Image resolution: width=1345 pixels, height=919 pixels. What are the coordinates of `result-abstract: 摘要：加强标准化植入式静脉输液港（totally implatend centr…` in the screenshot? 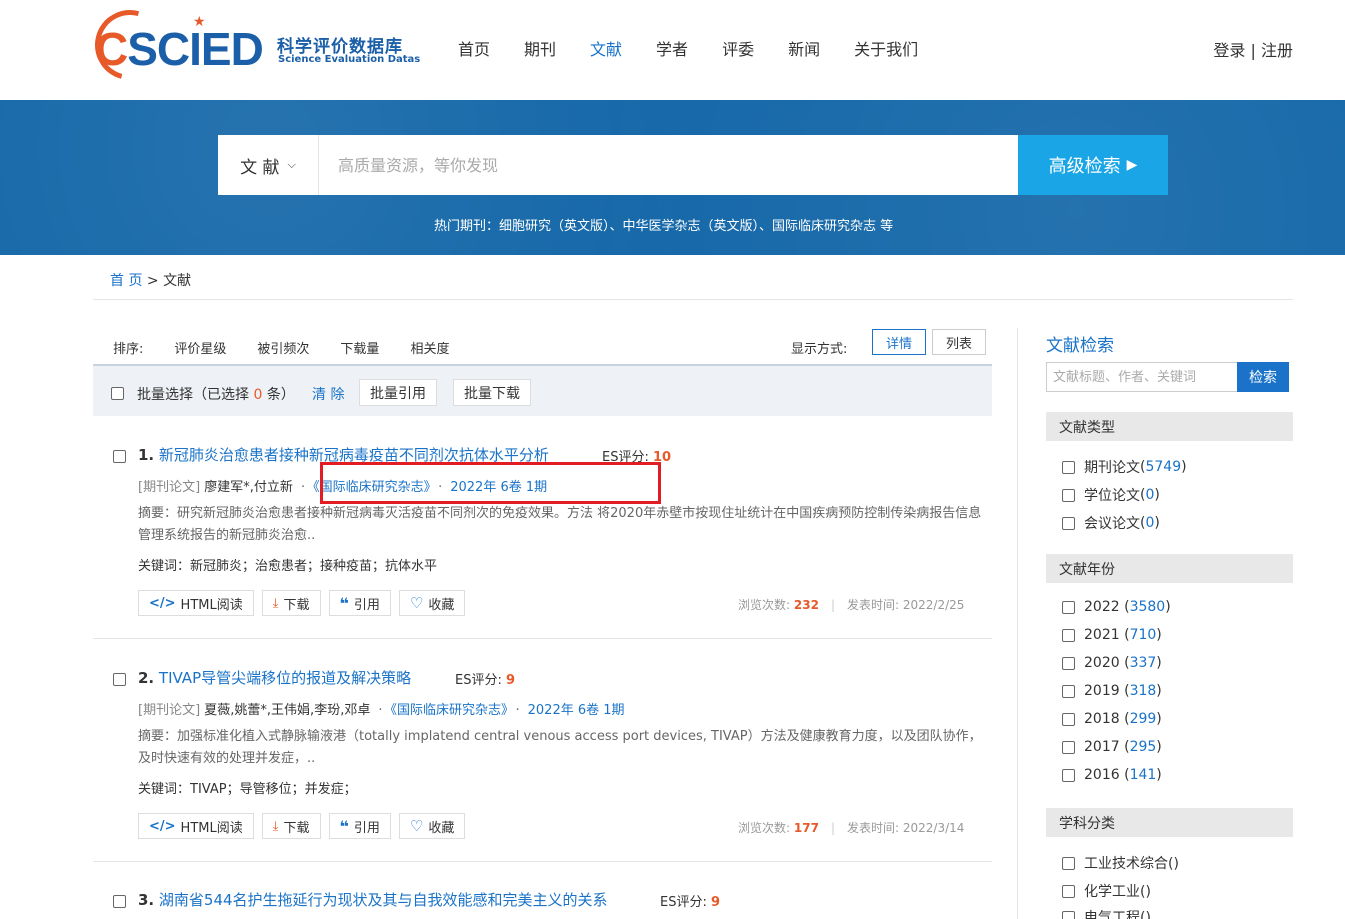 It's located at (560, 747).